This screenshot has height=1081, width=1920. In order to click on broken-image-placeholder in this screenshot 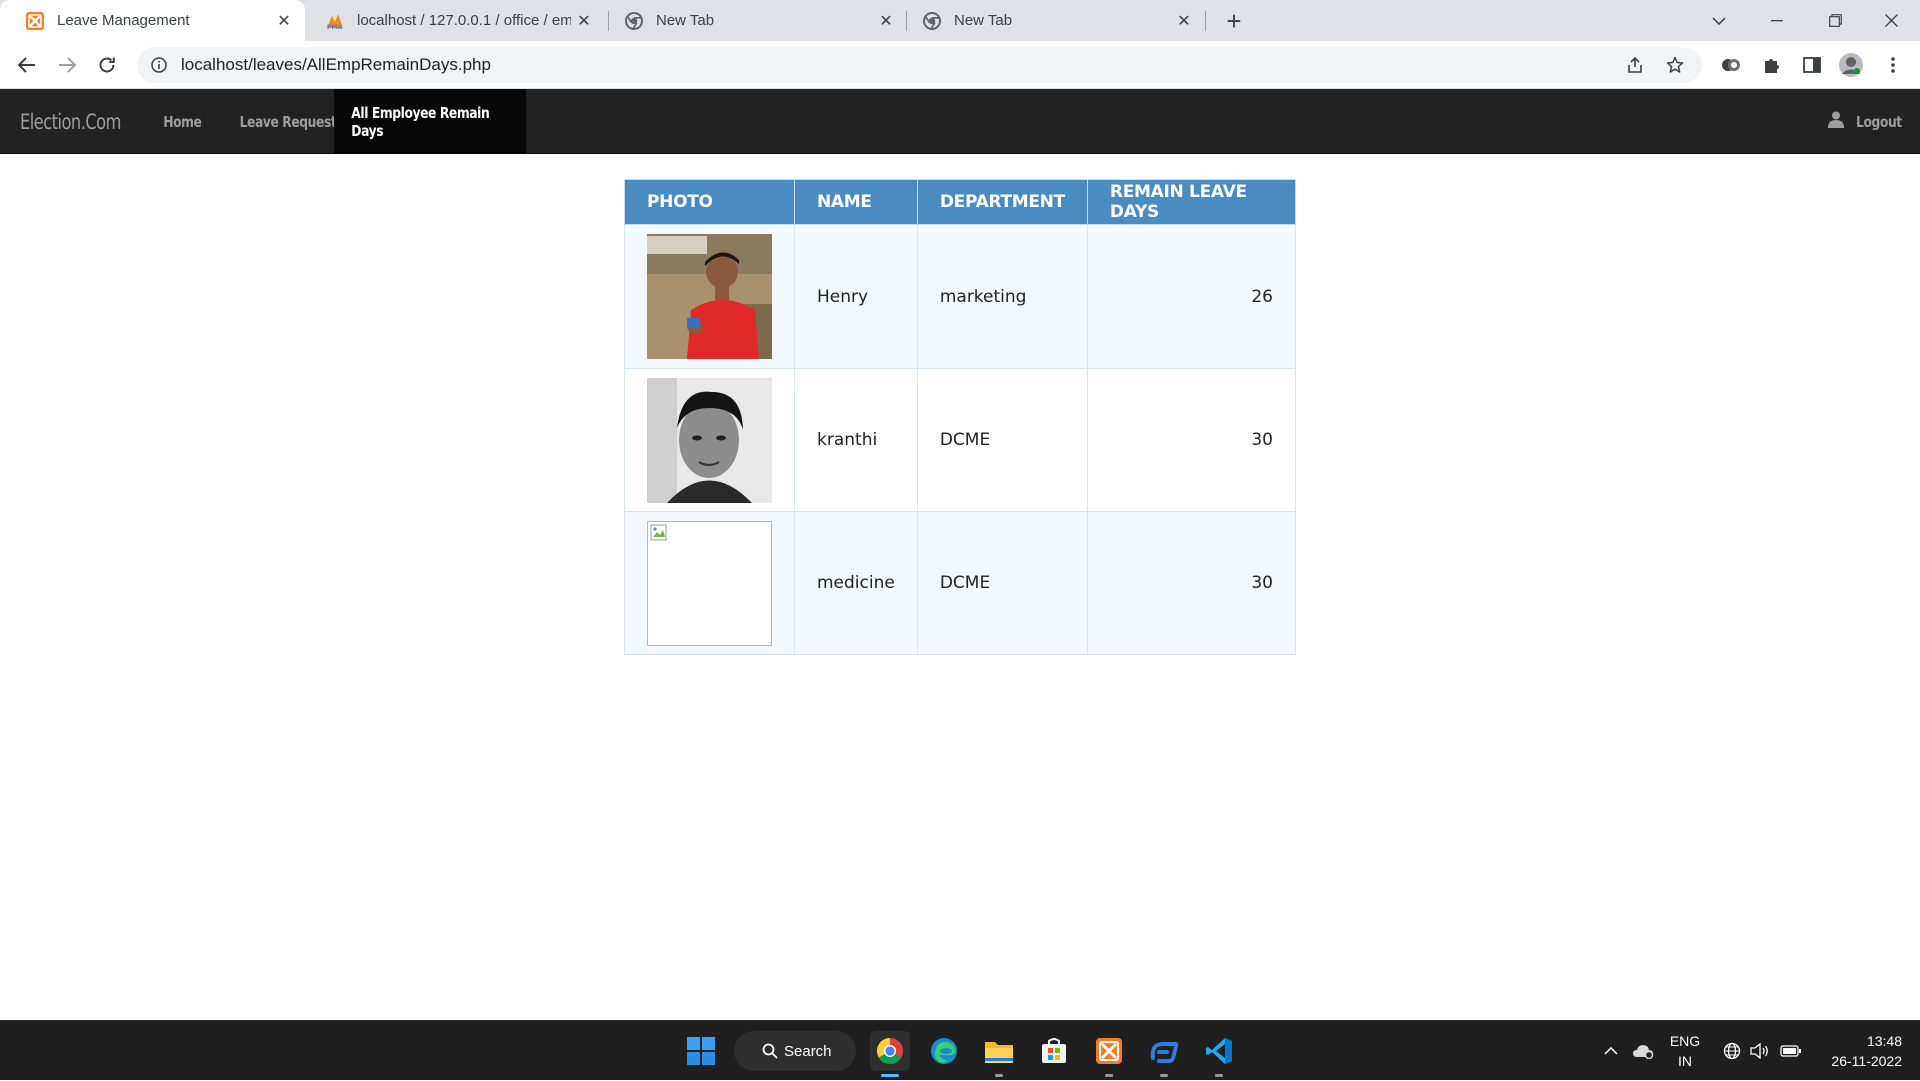, I will do `click(709, 583)`.